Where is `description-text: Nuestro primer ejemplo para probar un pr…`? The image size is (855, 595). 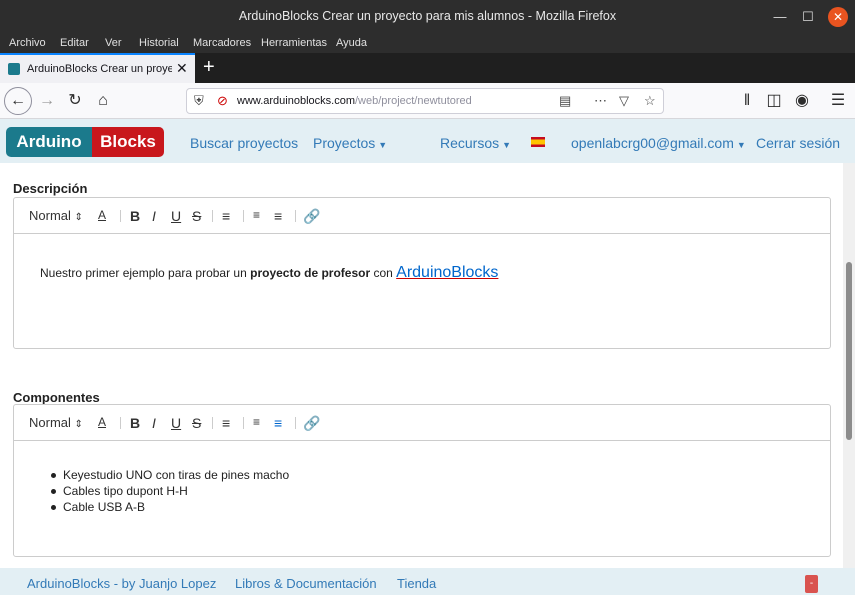
description-text: Nuestro primer ejemplo para probar un pr… is located at coordinates (269, 272).